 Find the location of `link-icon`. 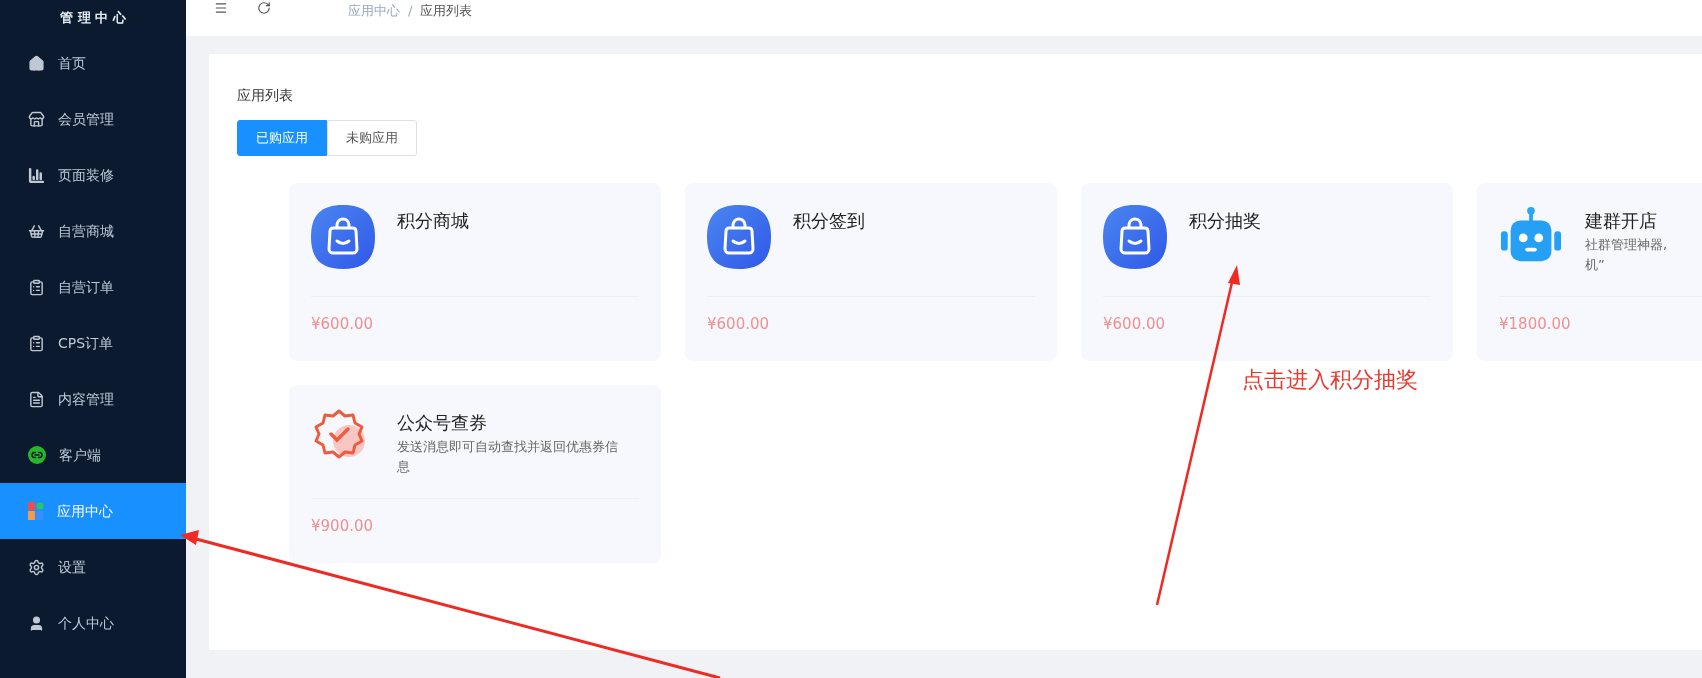

link-icon is located at coordinates (37, 455).